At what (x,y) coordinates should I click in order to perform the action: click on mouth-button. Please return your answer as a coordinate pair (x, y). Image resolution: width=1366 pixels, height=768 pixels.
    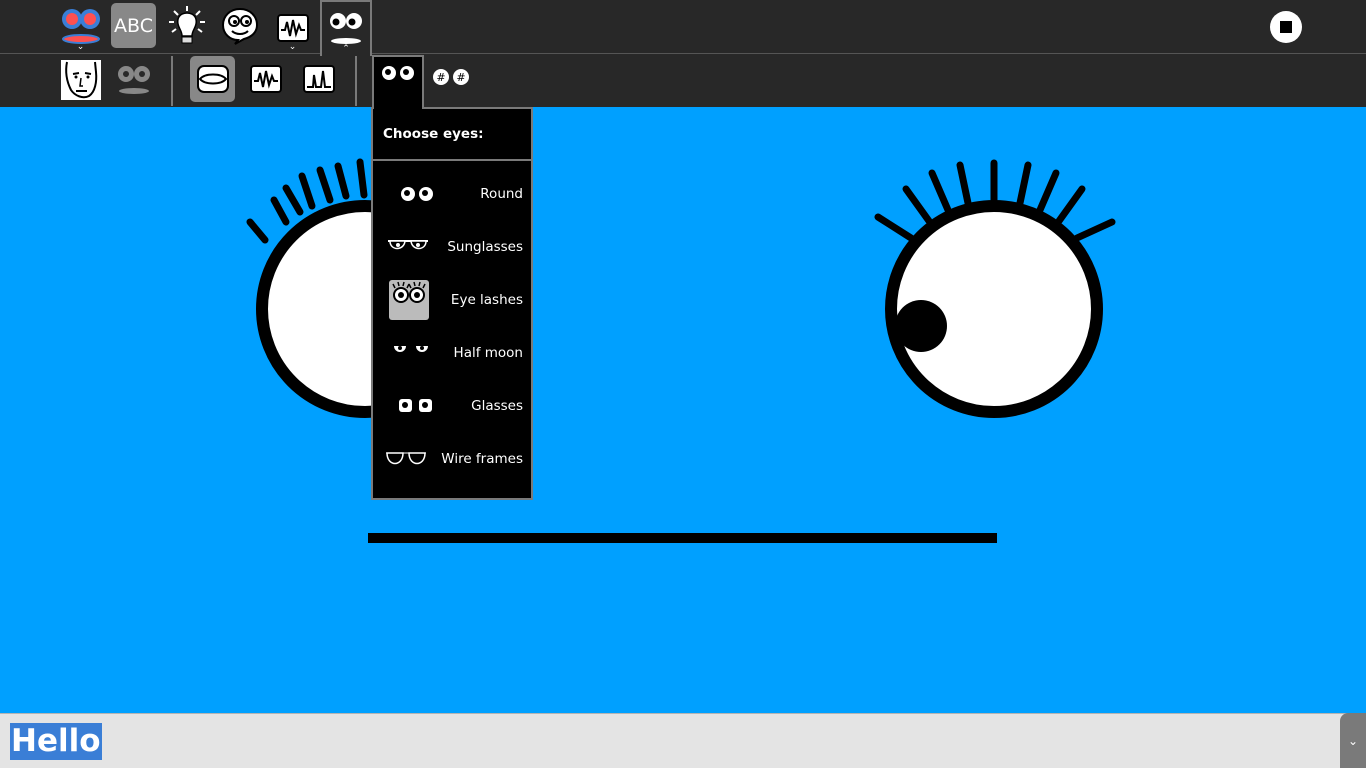
    Looking at the image, I should click on (212, 79).